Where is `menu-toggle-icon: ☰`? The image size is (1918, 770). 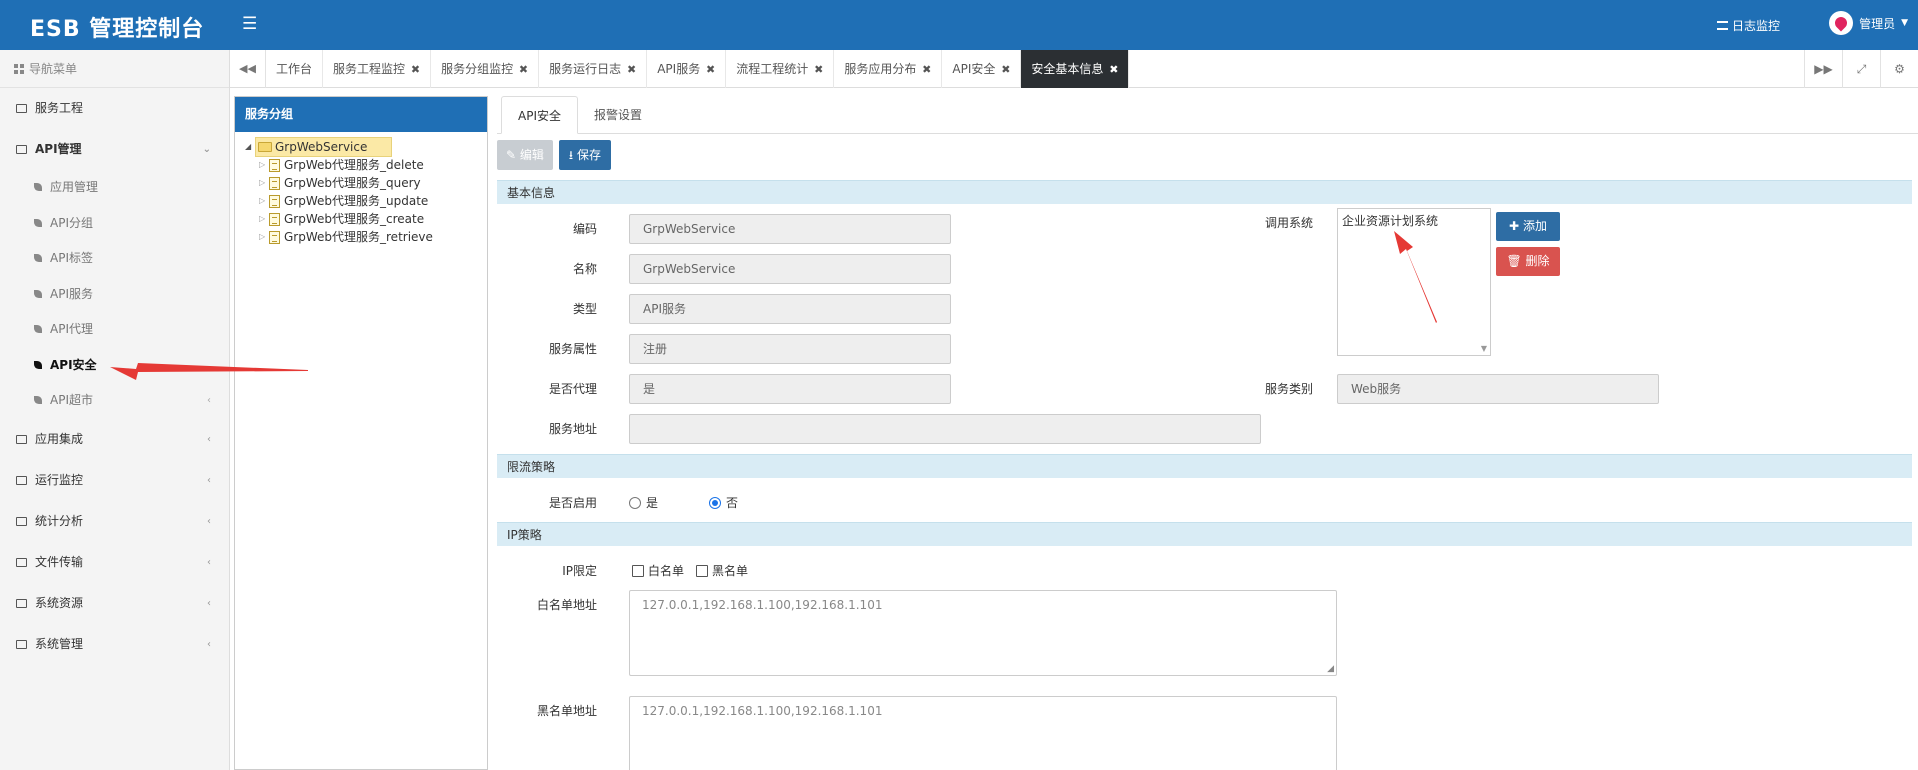 menu-toggle-icon: ☰ is located at coordinates (249, 24).